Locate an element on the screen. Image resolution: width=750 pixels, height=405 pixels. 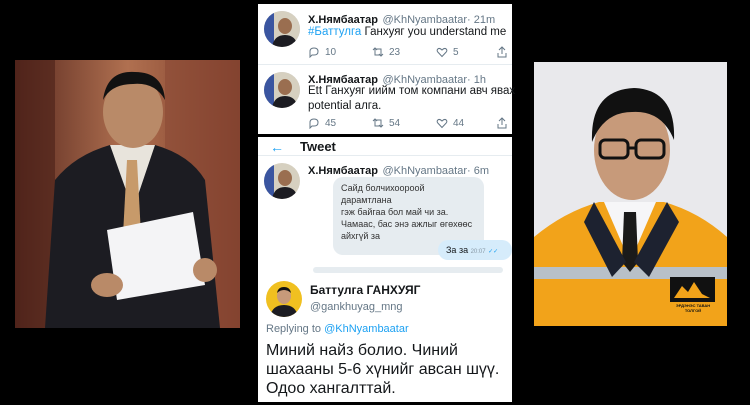
header-title: Tweet is located at coordinates (318, 146).